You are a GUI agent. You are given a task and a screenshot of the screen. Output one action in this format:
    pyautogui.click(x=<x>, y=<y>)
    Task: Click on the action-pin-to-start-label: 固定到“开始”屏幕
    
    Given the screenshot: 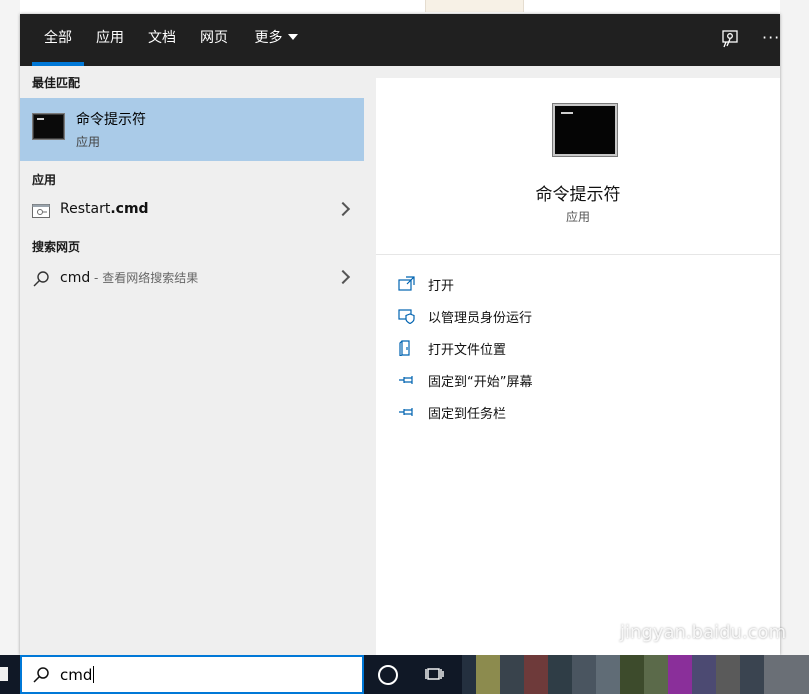 What is the action you would take?
    pyautogui.click(x=480, y=382)
    